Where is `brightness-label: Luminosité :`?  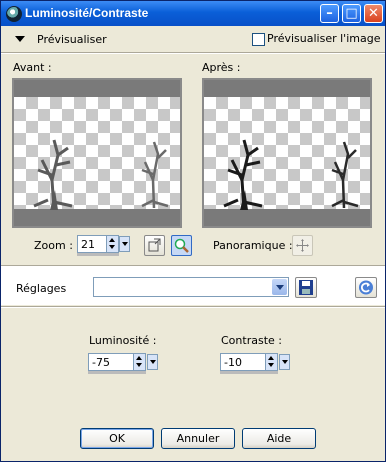
brightness-label: Luminosité : is located at coordinates (123, 340).